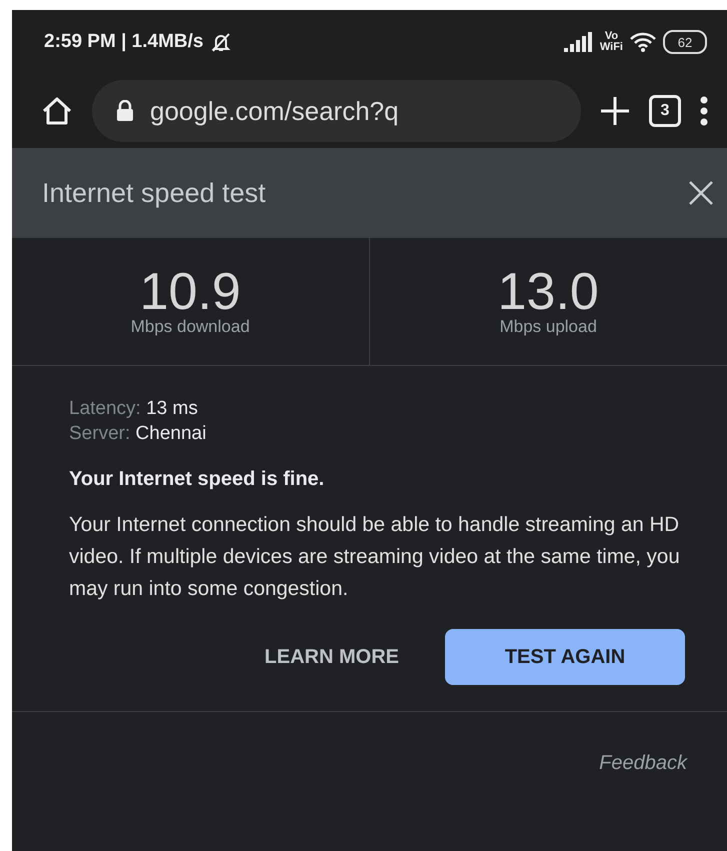 This screenshot has width=727, height=851. I want to click on speed-label: Mbps download, so click(190, 326).